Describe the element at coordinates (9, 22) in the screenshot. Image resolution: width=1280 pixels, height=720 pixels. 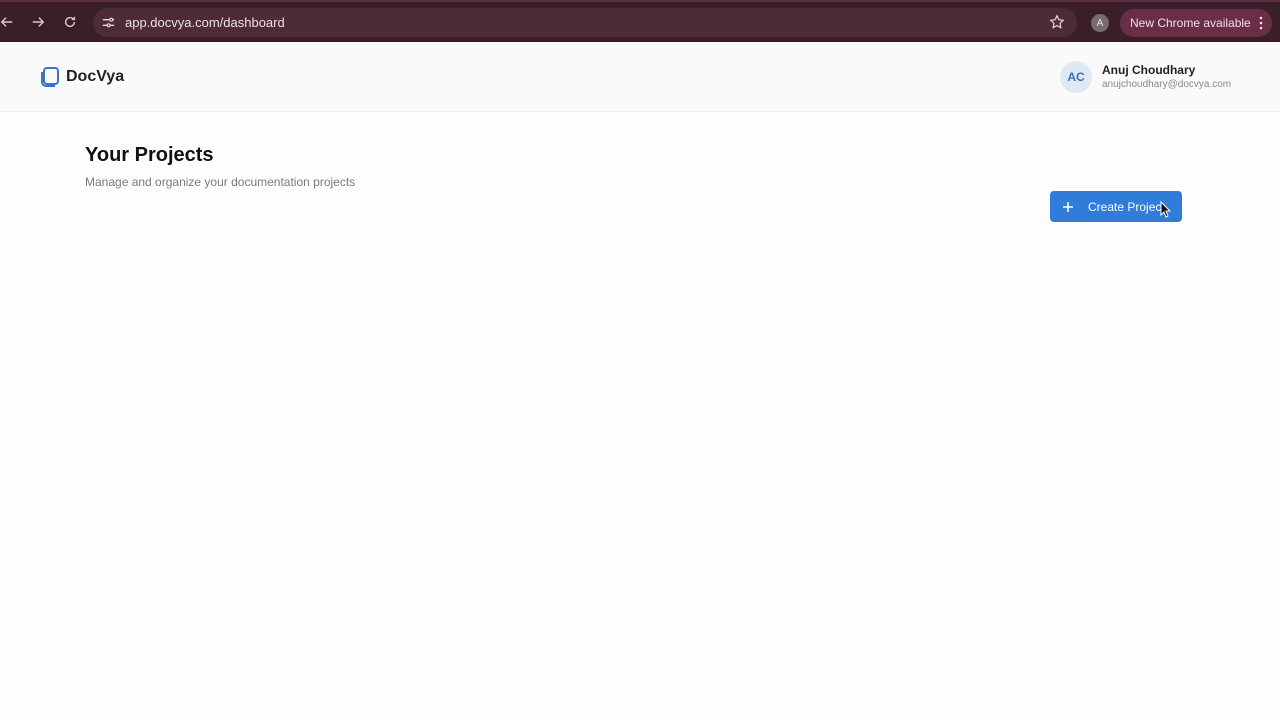
I see `back-icon` at that location.